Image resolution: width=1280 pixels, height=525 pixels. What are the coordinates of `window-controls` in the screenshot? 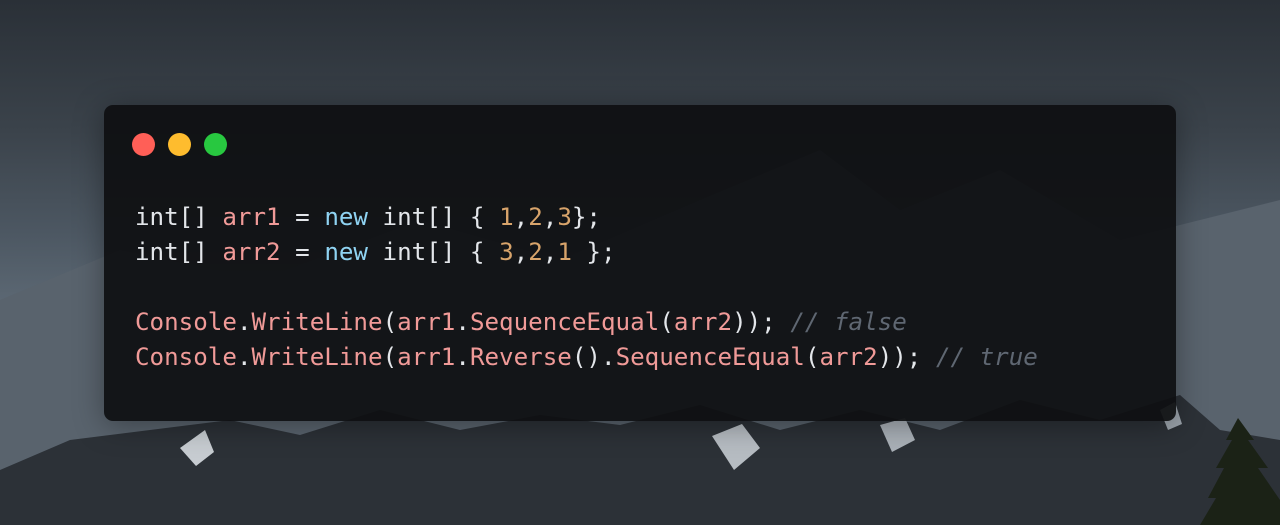 It's located at (179, 144).